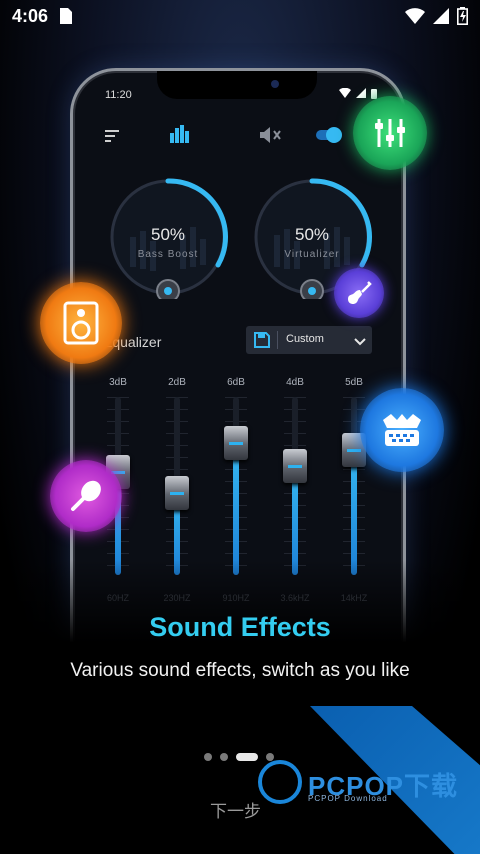  Describe the element at coordinates (390, 133) in the screenshot. I see `equalizer-icon` at that location.